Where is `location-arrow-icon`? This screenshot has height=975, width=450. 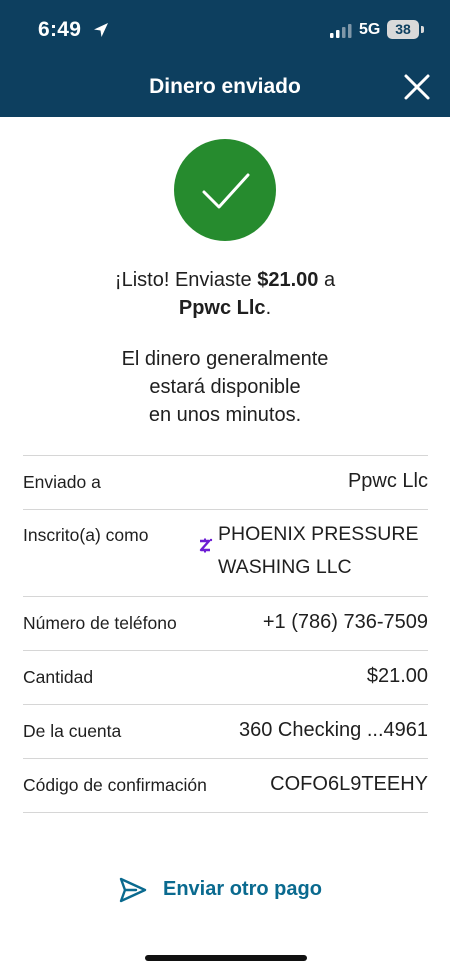
location-arrow-icon is located at coordinates (101, 30).